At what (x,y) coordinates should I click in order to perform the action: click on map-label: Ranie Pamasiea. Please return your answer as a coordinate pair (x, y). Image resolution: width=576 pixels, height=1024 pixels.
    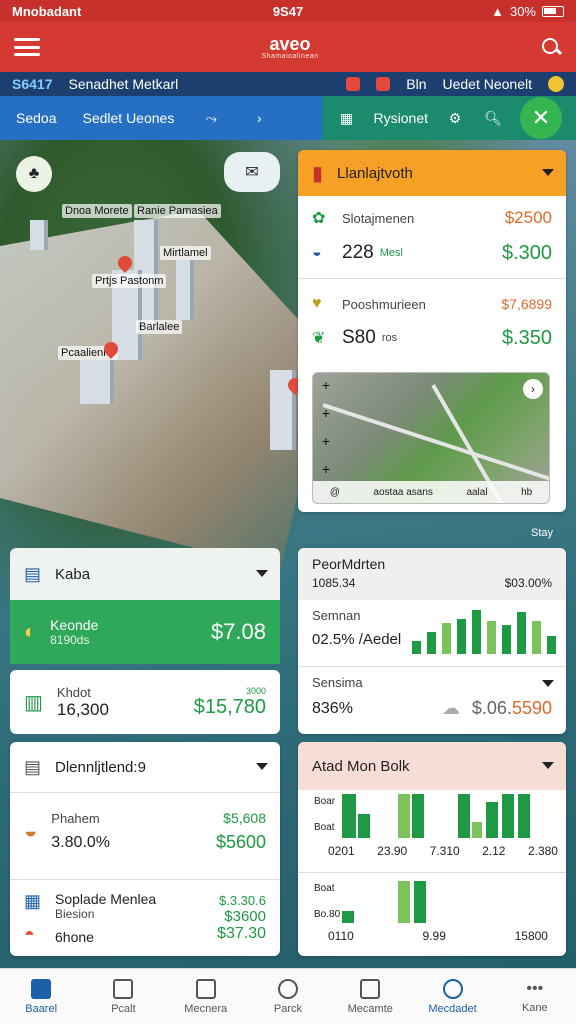
    Looking at the image, I should click on (177, 211).